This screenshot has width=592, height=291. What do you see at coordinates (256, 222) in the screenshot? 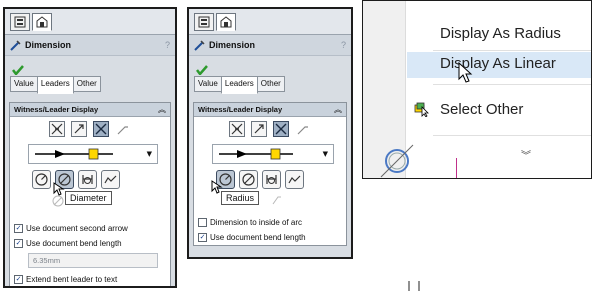
I see `inside-arc-label: Dimension to inside of arc` at bounding box center [256, 222].